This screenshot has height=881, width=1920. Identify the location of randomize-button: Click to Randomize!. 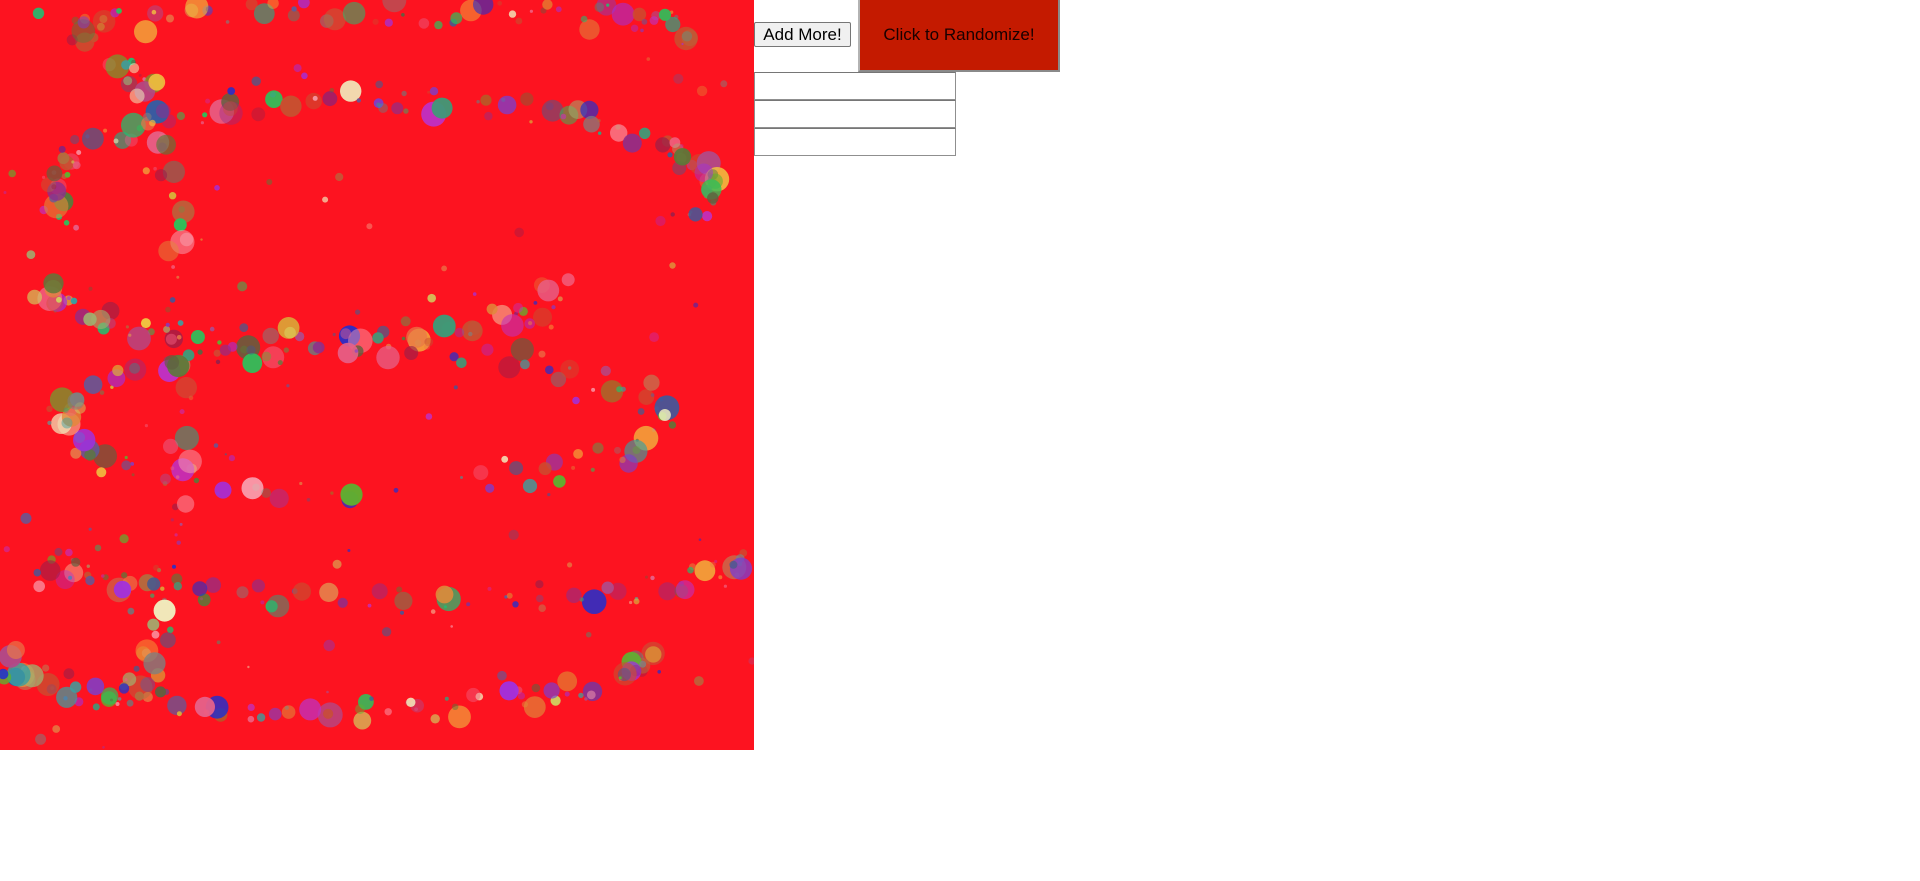
(959, 36).